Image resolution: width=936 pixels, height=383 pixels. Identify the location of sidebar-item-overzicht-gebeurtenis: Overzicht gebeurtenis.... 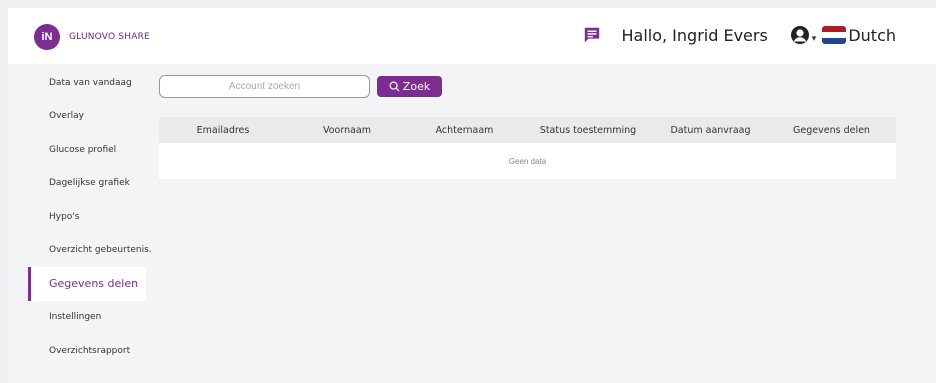
(90, 251).